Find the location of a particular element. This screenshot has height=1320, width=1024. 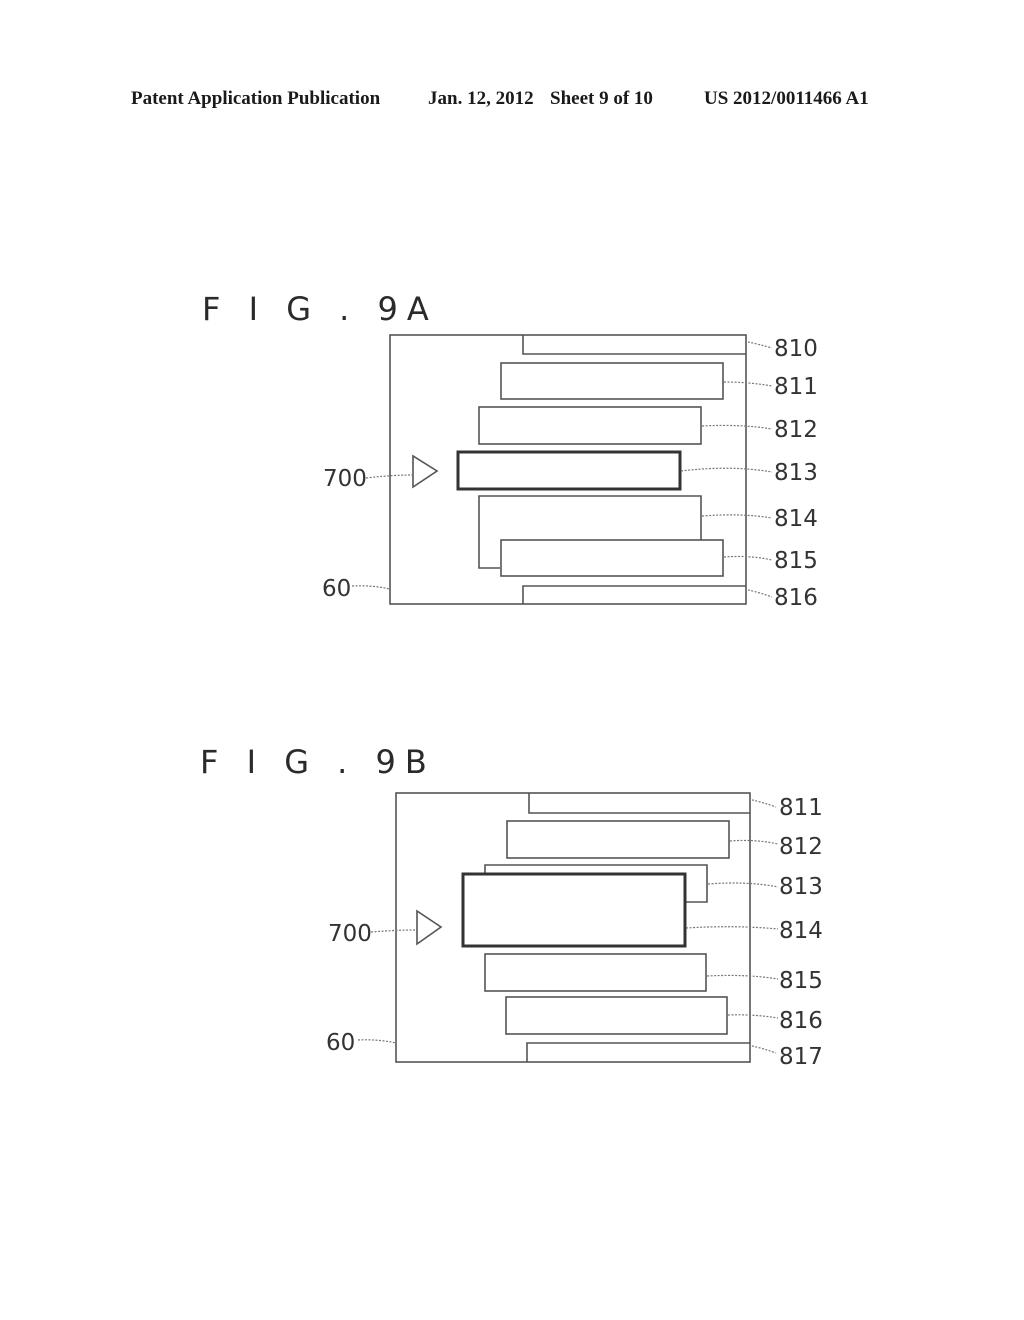

figure-9a-diagram: 810 811 812 813 814 815 816 700 60 is located at coordinates (570, 472).